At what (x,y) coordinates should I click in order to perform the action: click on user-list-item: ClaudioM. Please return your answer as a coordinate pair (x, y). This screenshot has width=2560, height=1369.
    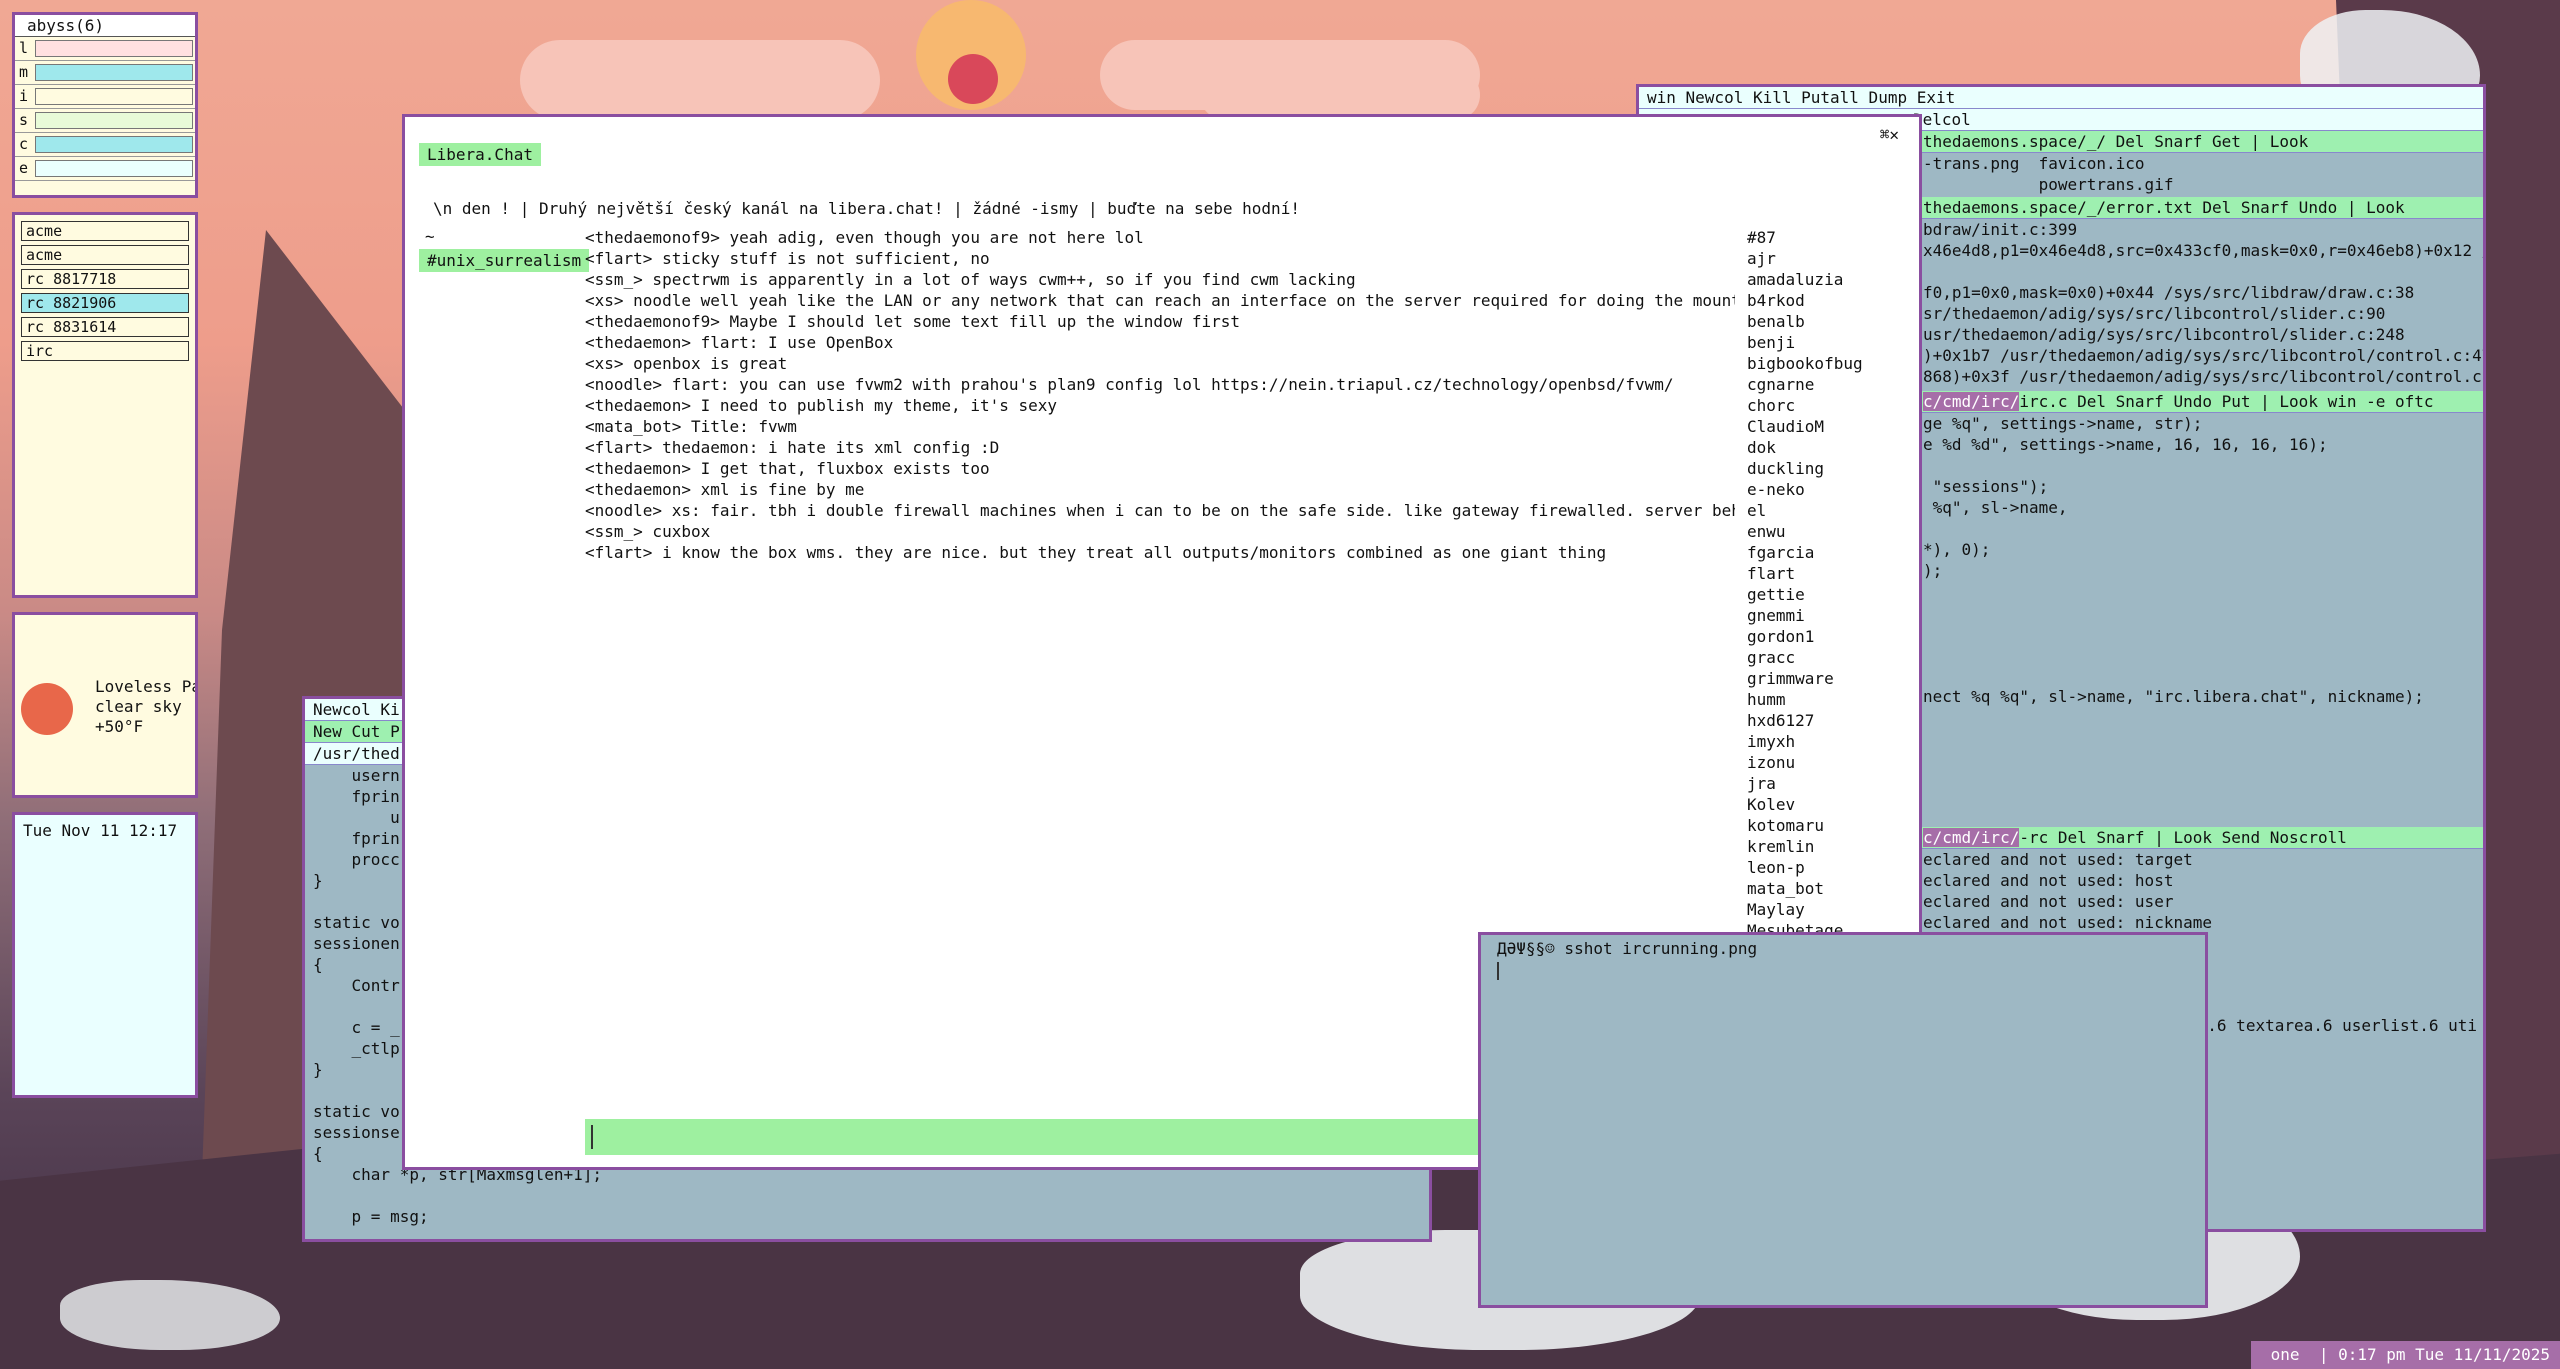
    Looking at the image, I should click on (1832, 426).